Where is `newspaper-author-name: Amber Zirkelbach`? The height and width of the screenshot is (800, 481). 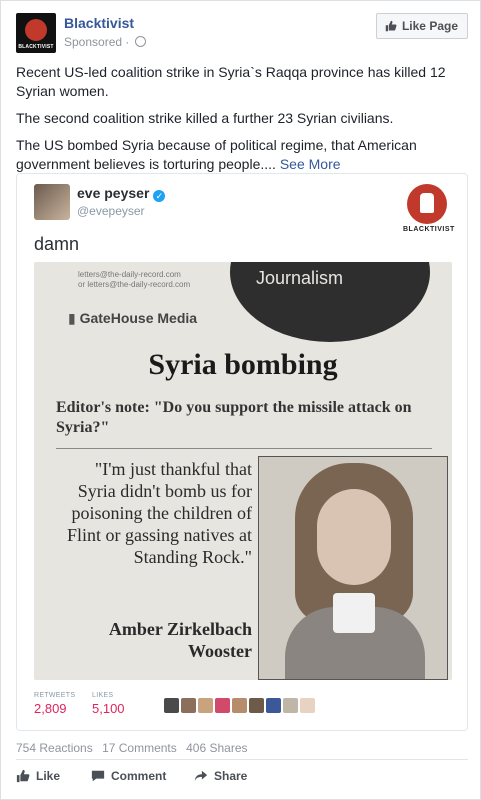
newspaper-author-name: Amber Zirkelbach is located at coordinates (180, 629).